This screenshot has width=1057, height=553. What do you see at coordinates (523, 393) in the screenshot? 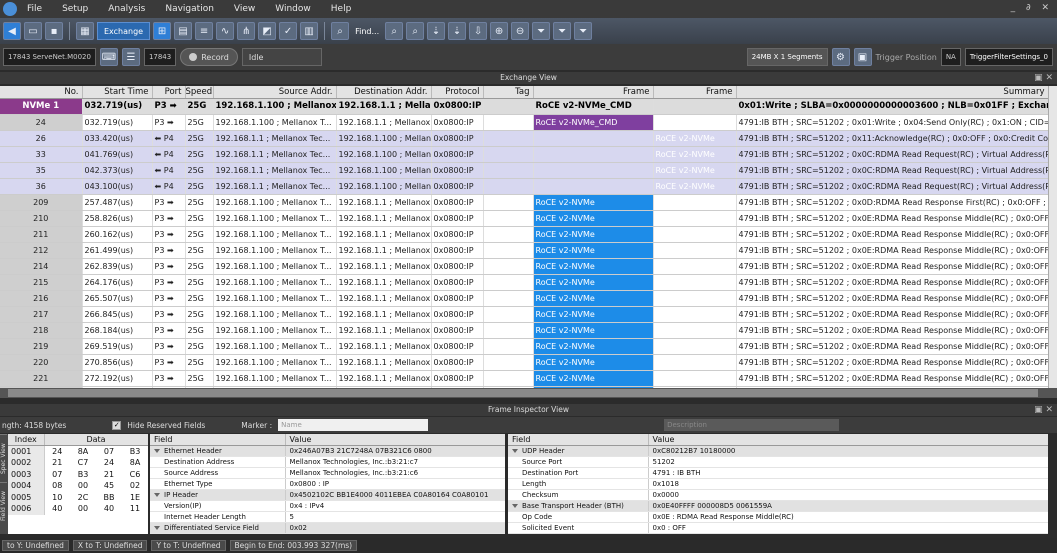
I see `scroll-thumb` at bounding box center [523, 393].